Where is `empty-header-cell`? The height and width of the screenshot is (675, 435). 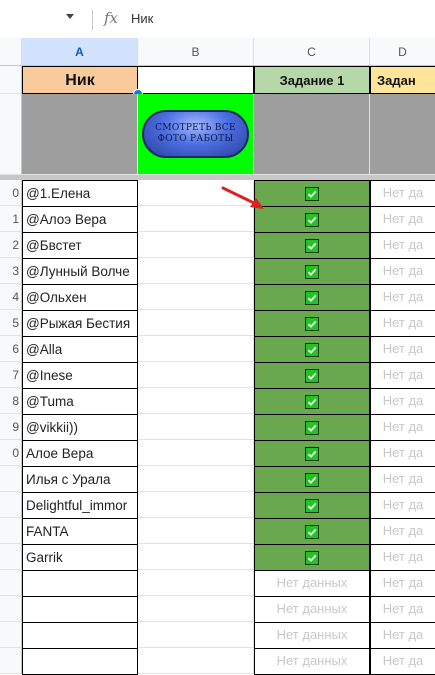
empty-header-cell is located at coordinates (196, 80).